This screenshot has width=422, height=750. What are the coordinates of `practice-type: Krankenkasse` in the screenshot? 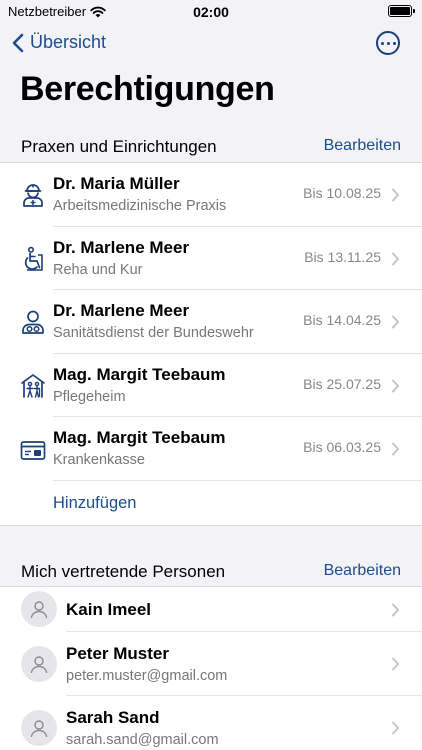 It's located at (99, 460).